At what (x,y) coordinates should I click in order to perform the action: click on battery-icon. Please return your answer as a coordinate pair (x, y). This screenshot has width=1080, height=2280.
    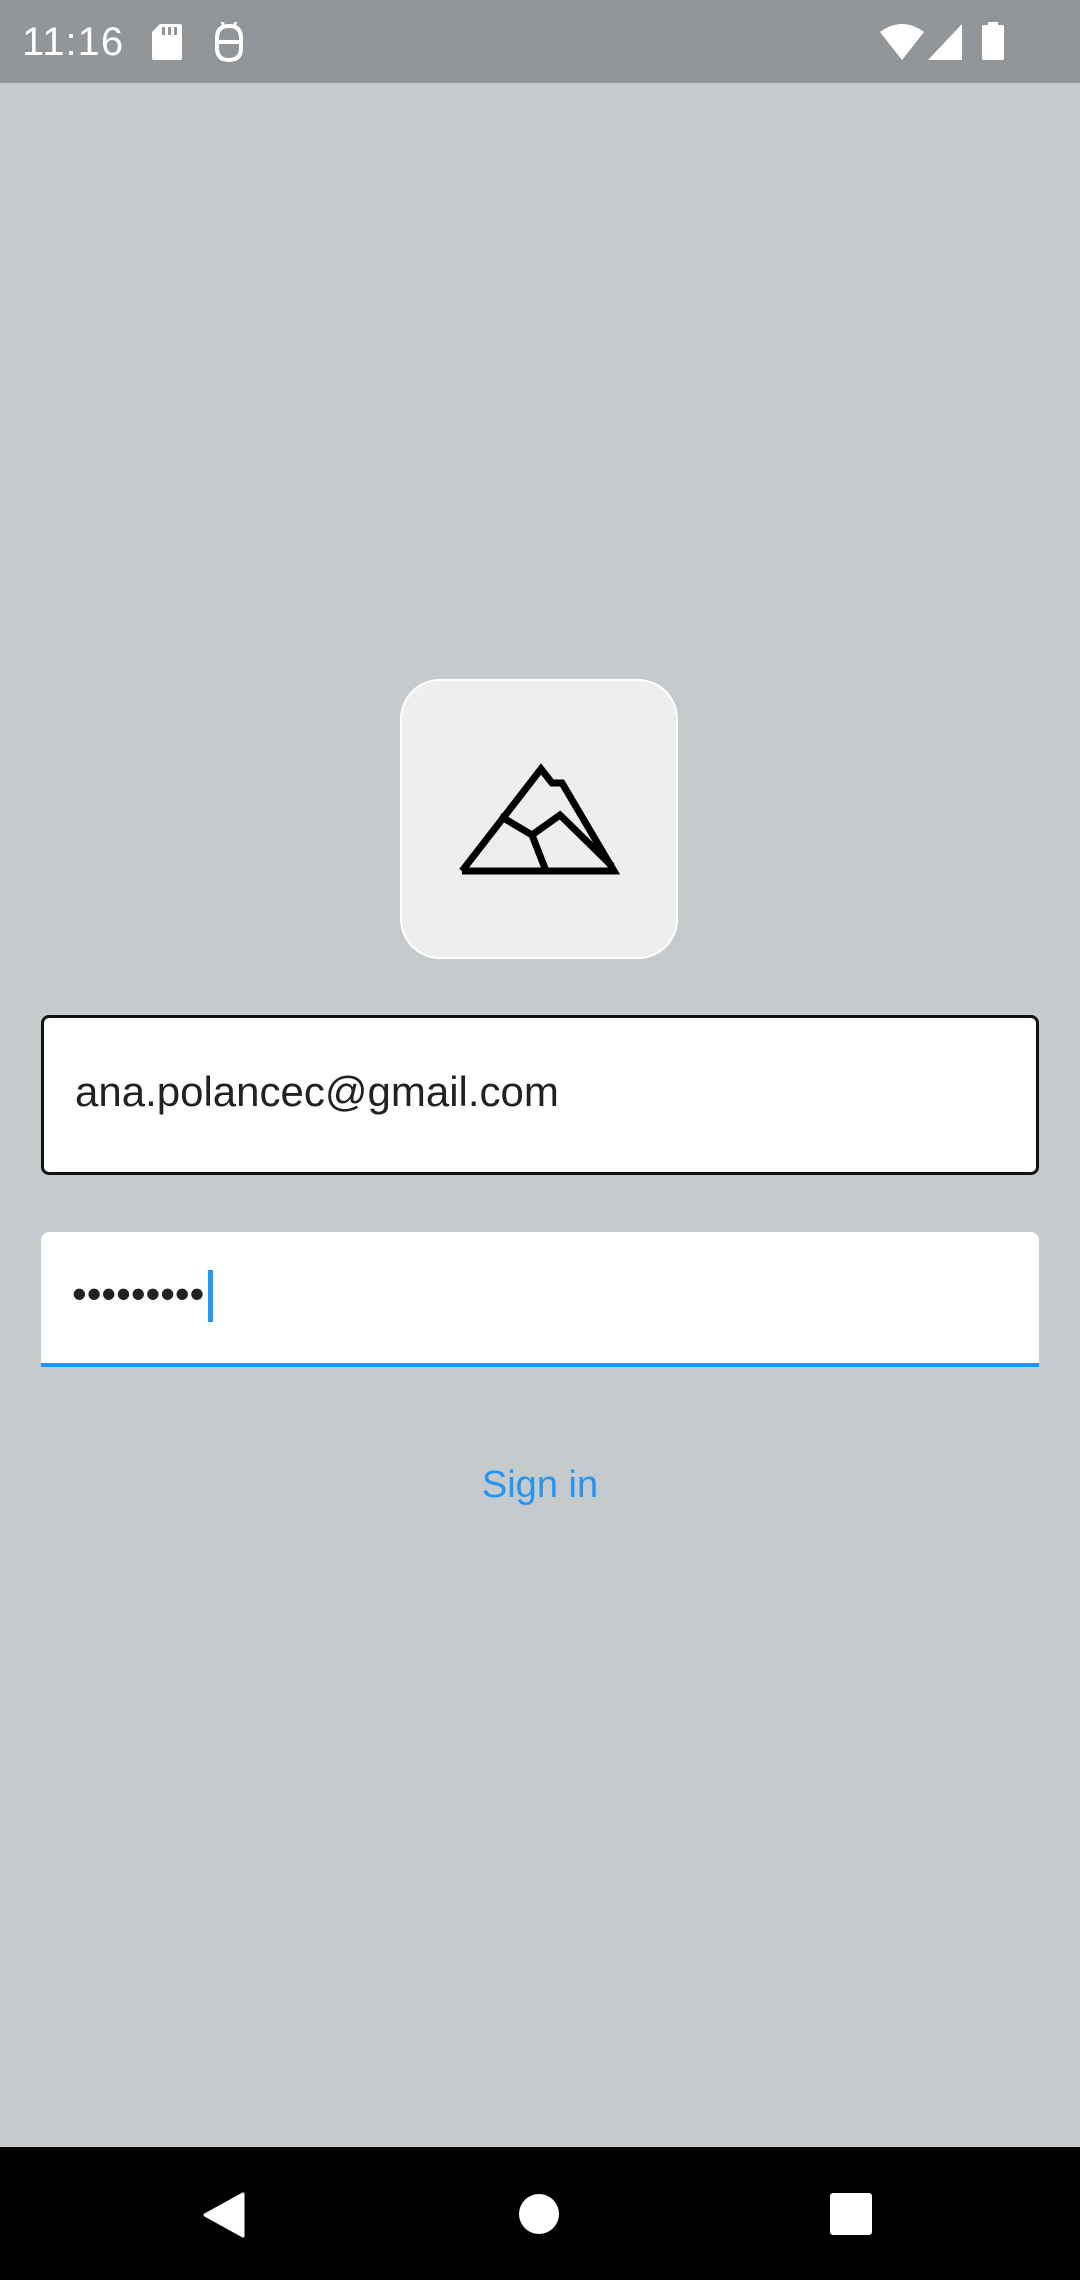
    Looking at the image, I should click on (993, 41).